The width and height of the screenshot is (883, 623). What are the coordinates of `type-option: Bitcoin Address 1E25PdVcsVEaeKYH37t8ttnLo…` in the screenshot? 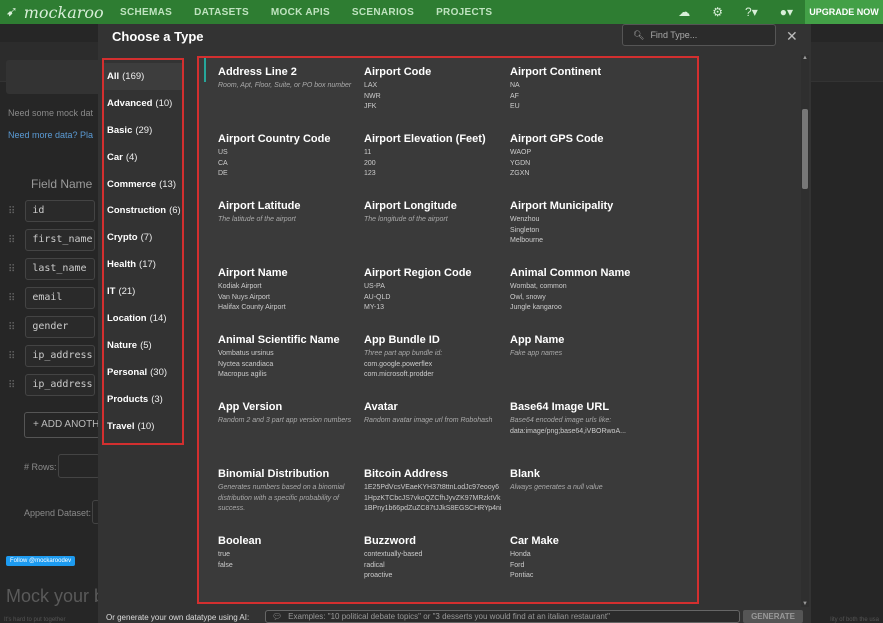 It's located at (437, 501).